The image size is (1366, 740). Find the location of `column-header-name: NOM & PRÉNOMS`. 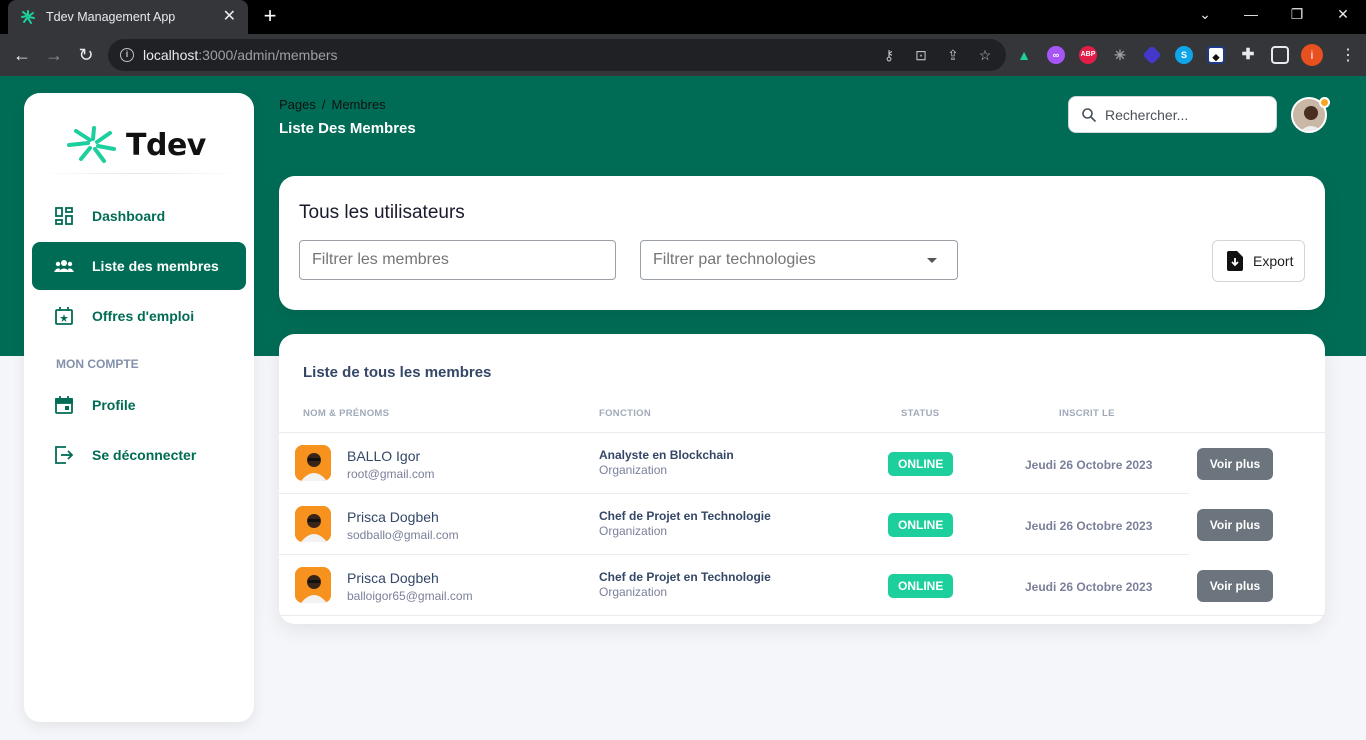

column-header-name: NOM & PRÉNOMS is located at coordinates (346, 413).